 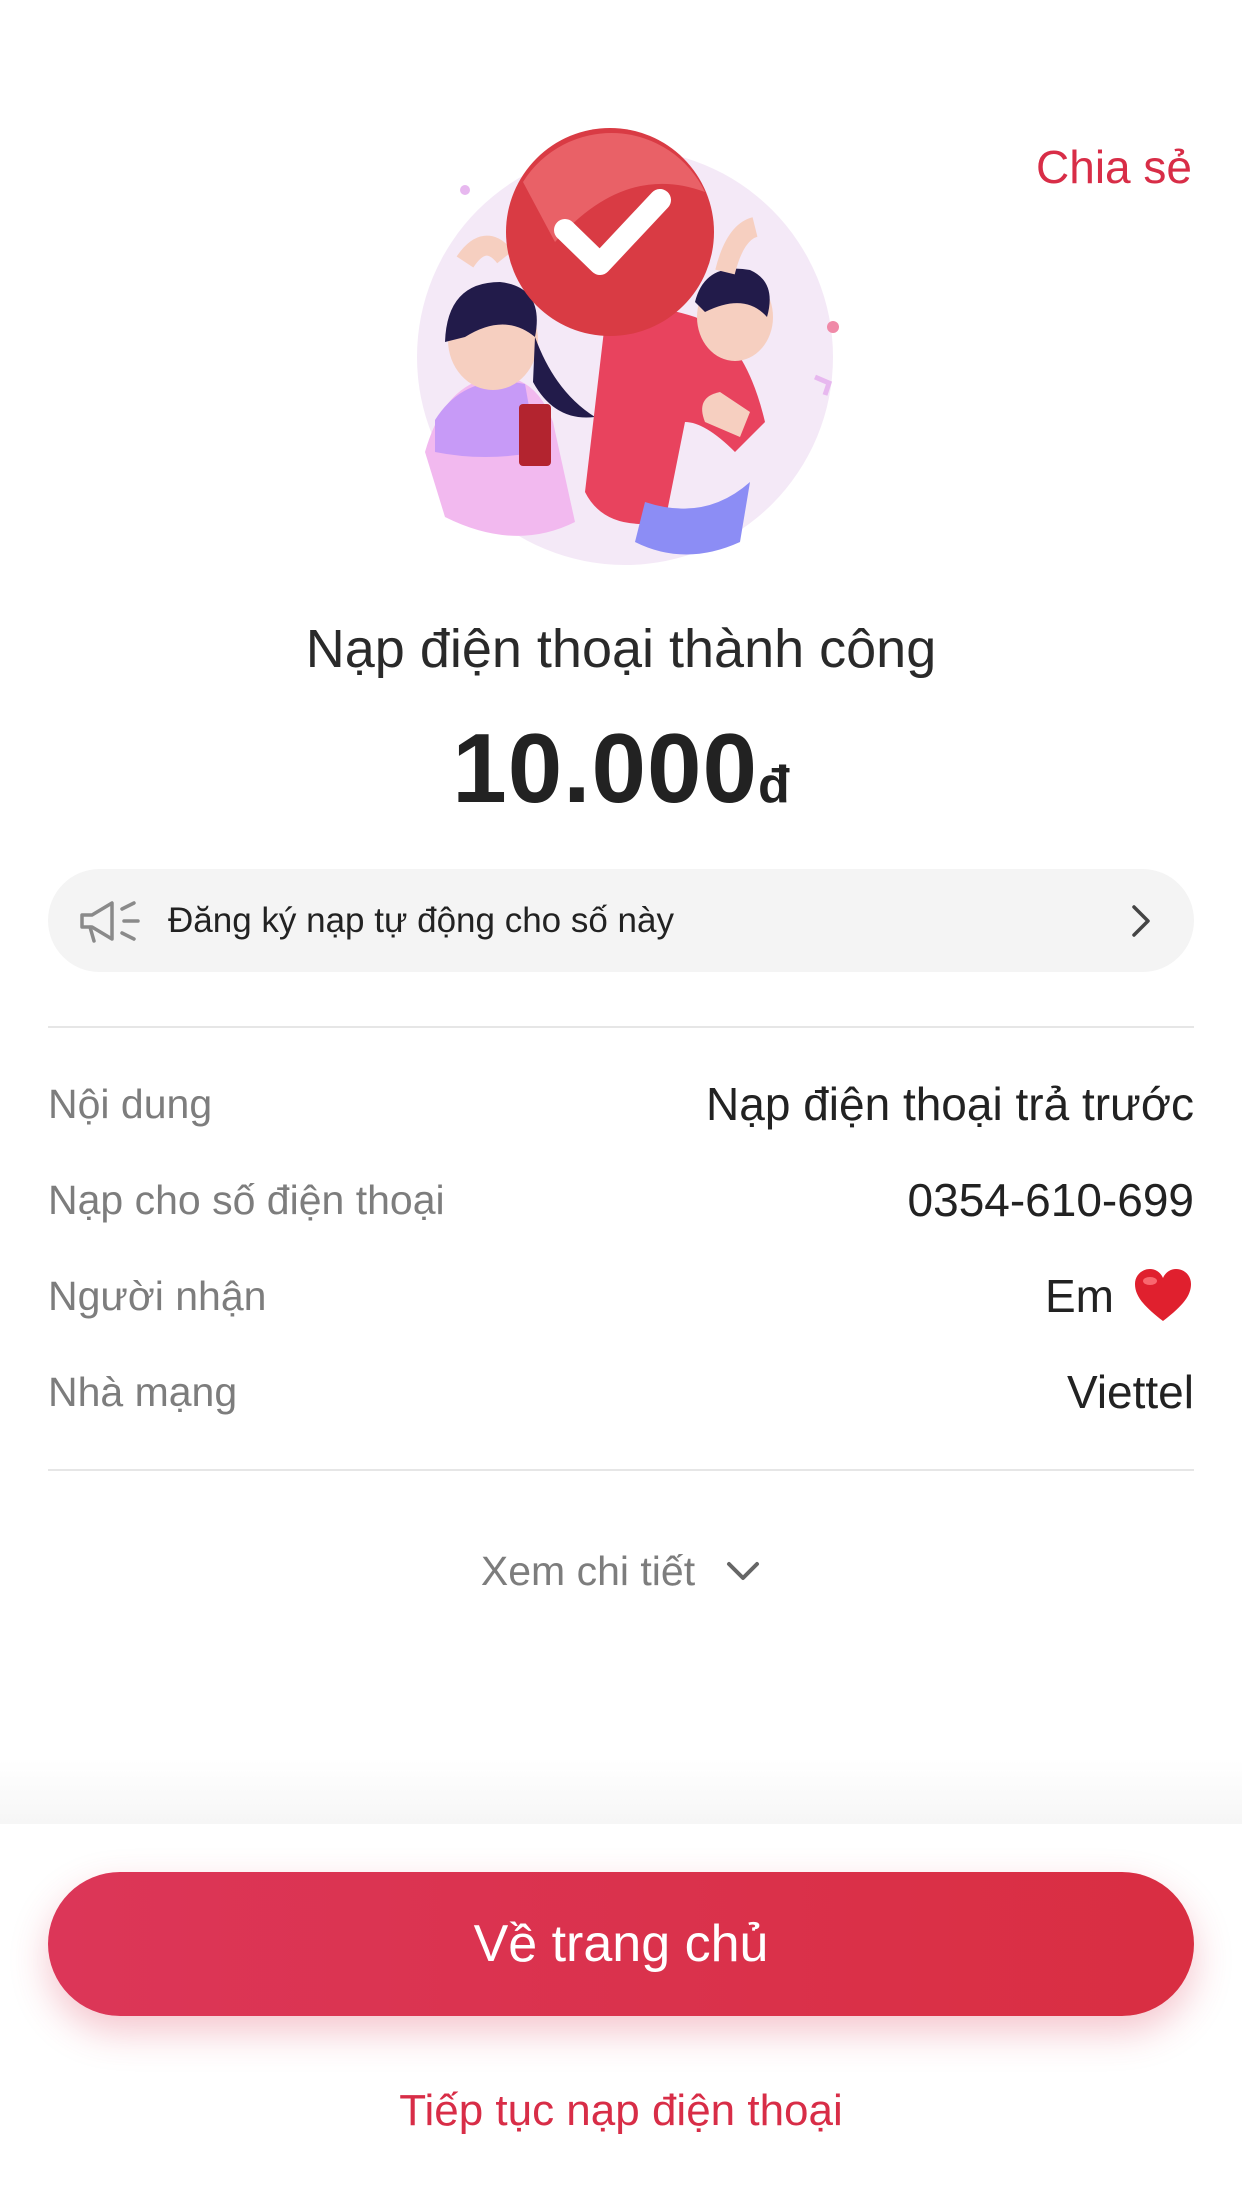 What do you see at coordinates (621, 649) in the screenshot?
I see `result-title: Nạp điện thoại thành công` at bounding box center [621, 649].